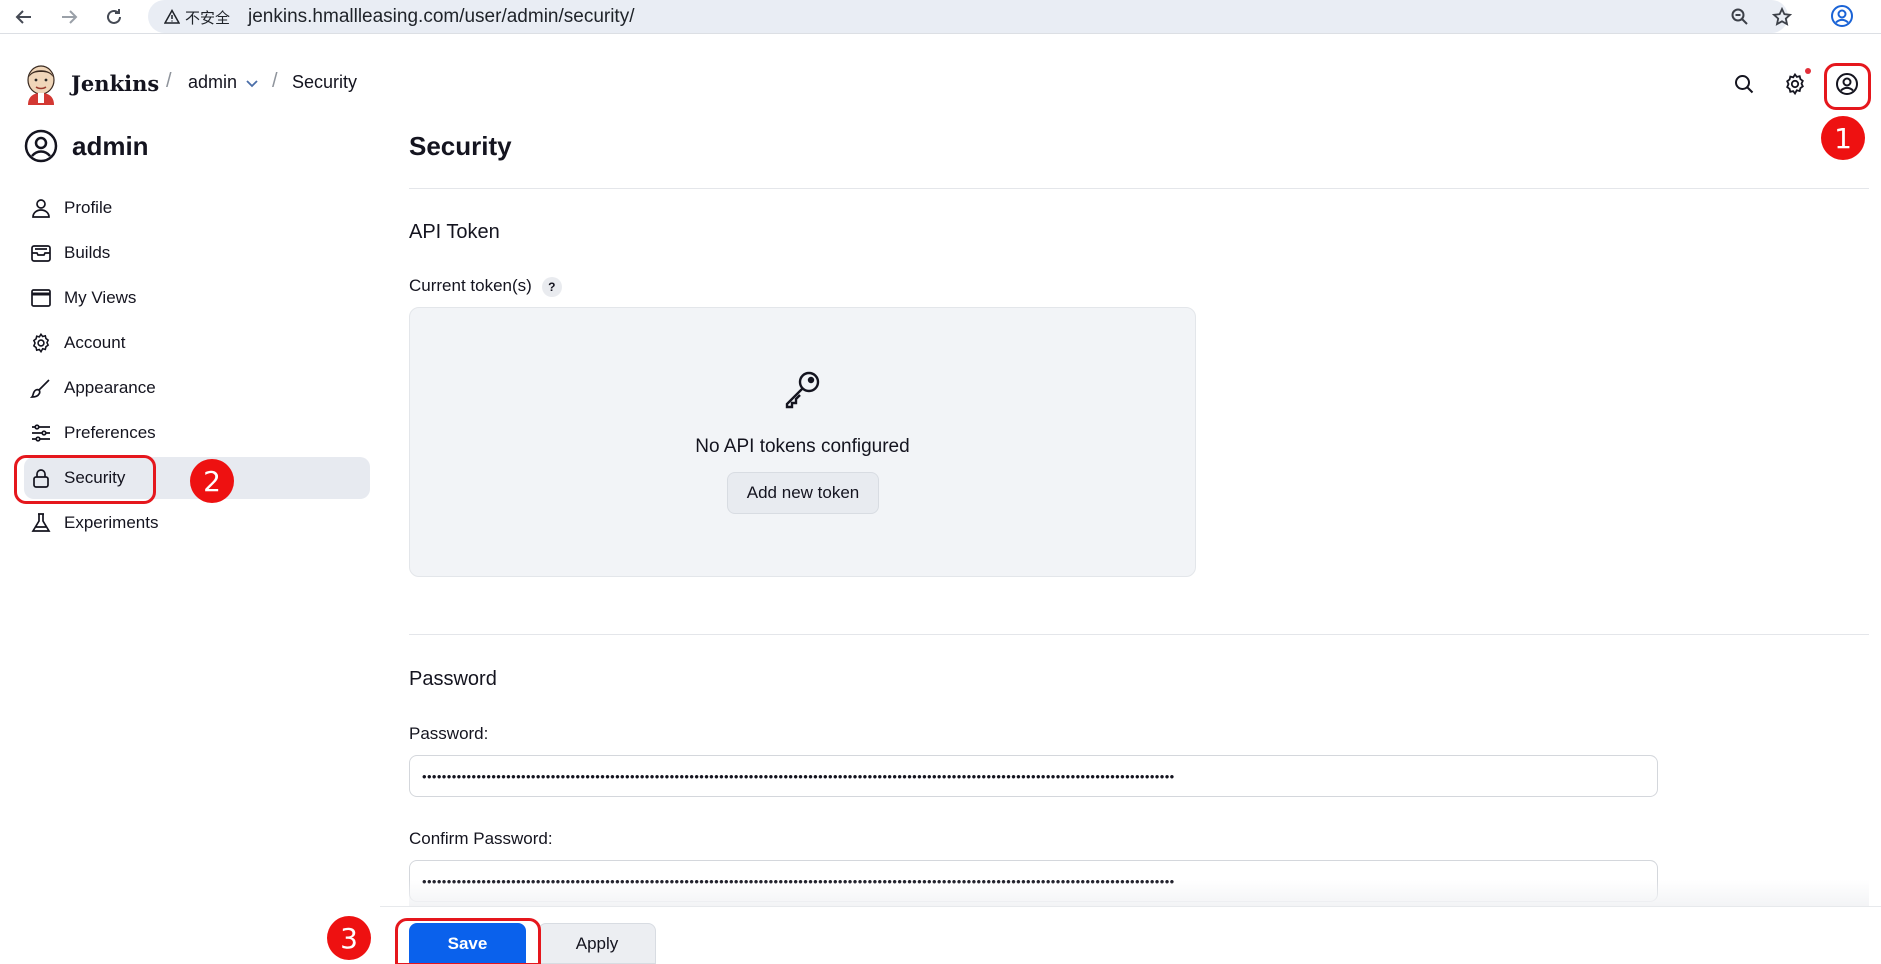 Image resolution: width=1881 pixels, height=964 pixels. Describe the element at coordinates (454, 232) in the screenshot. I see `section-title-api-token: API Token` at that location.